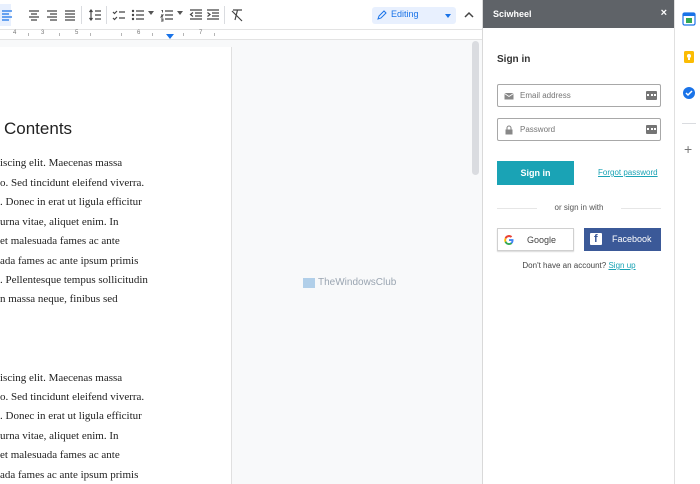  What do you see at coordinates (241, 35) in the screenshot?
I see `ruler: 4 3 5 6 7` at bounding box center [241, 35].